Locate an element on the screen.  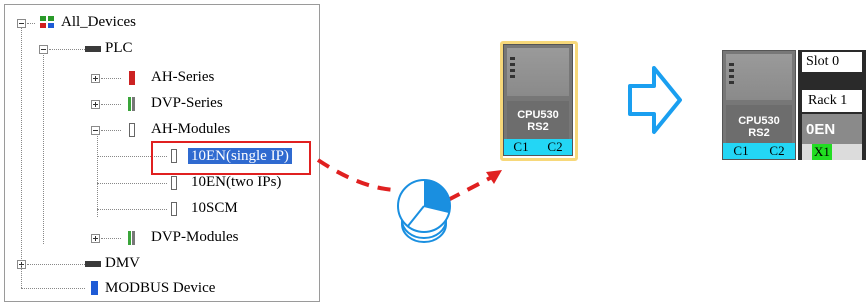
mouse-drag-icon is located at coordinates (426, 211).